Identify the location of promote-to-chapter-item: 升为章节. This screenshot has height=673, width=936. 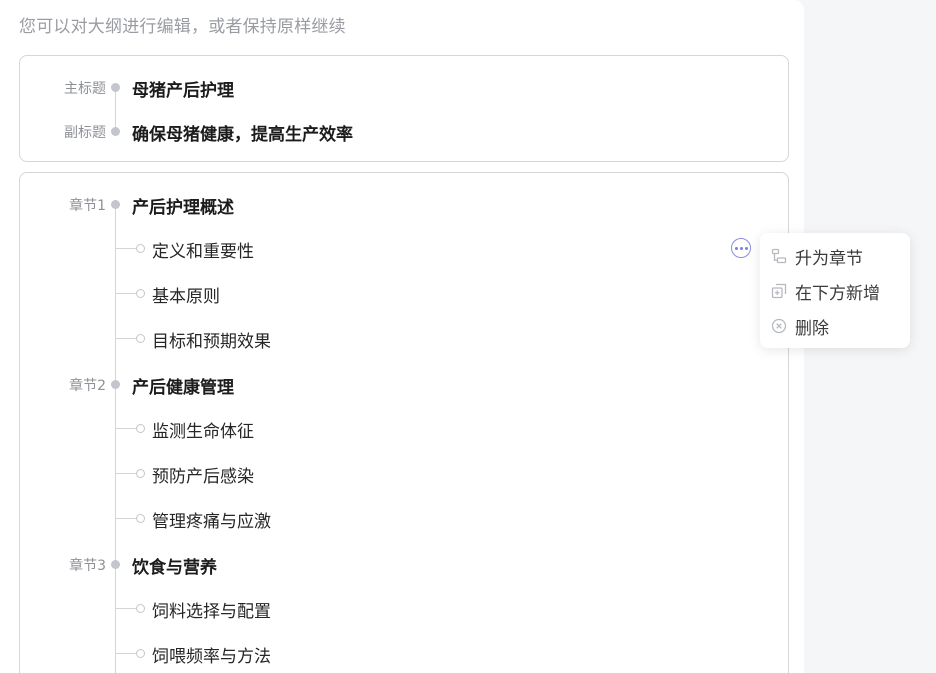
(816, 256).